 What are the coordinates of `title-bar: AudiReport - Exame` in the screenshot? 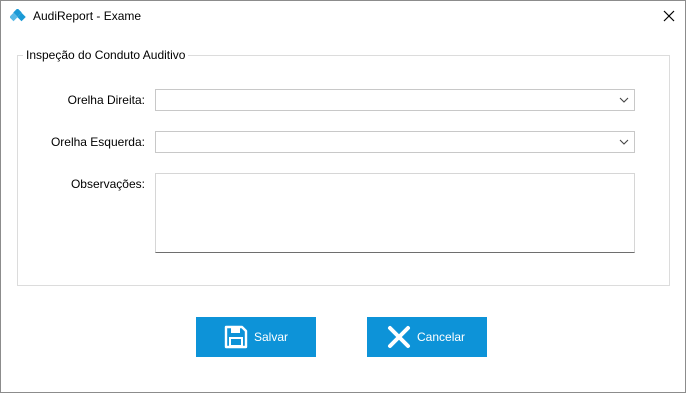 It's located at (343, 16).